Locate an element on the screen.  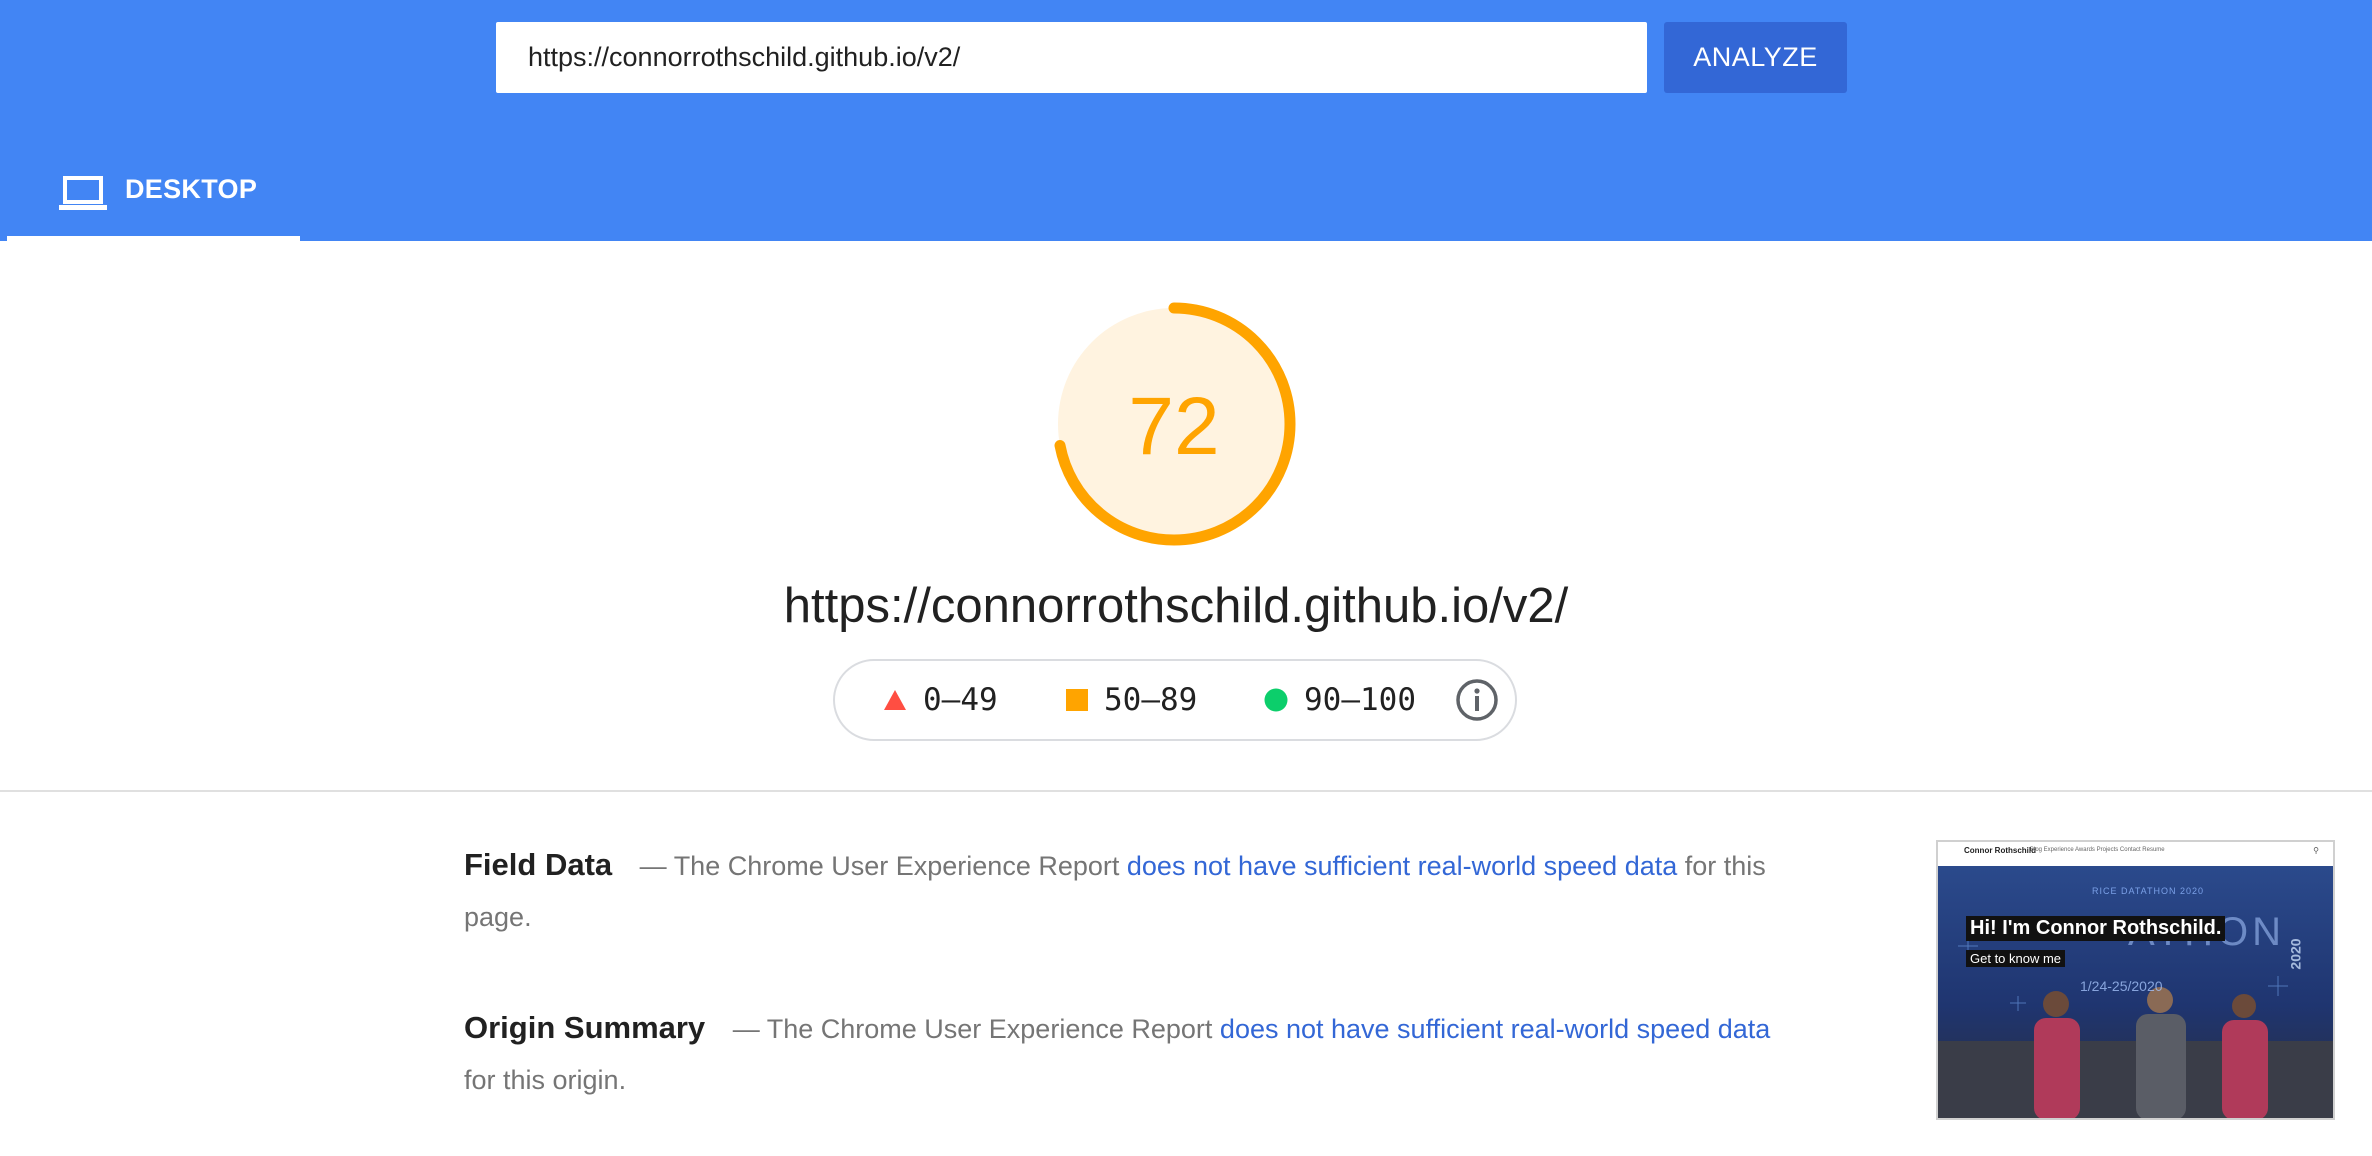
triangle-icon is located at coordinates (895, 700).